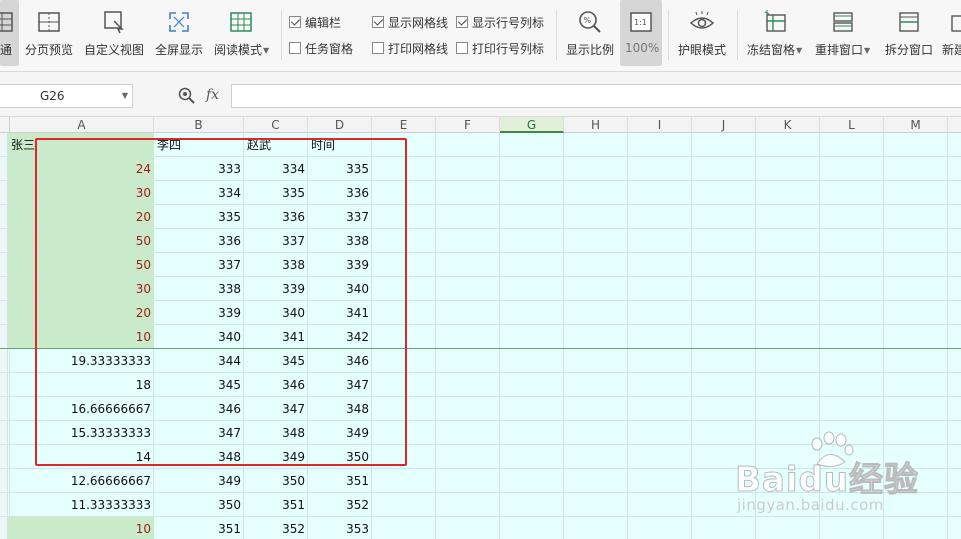 The width and height of the screenshot is (961, 539). I want to click on cell-c: 352, so click(276, 528).